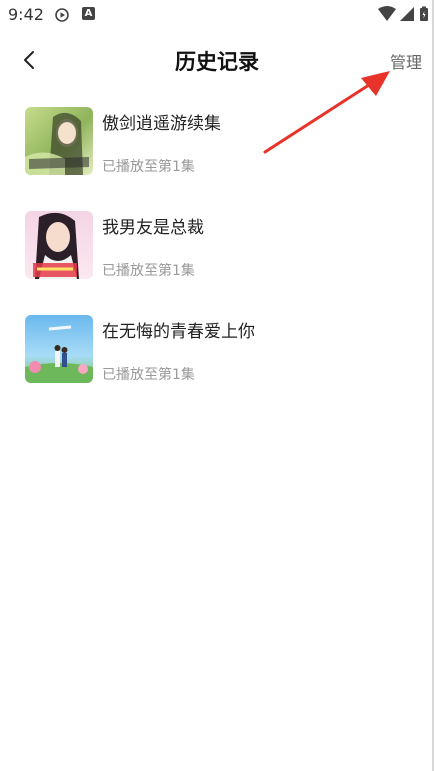 Image resolution: width=434 pixels, height=771 pixels. Describe the element at coordinates (26, 14) in the screenshot. I see `status-time: 9:42` at that location.